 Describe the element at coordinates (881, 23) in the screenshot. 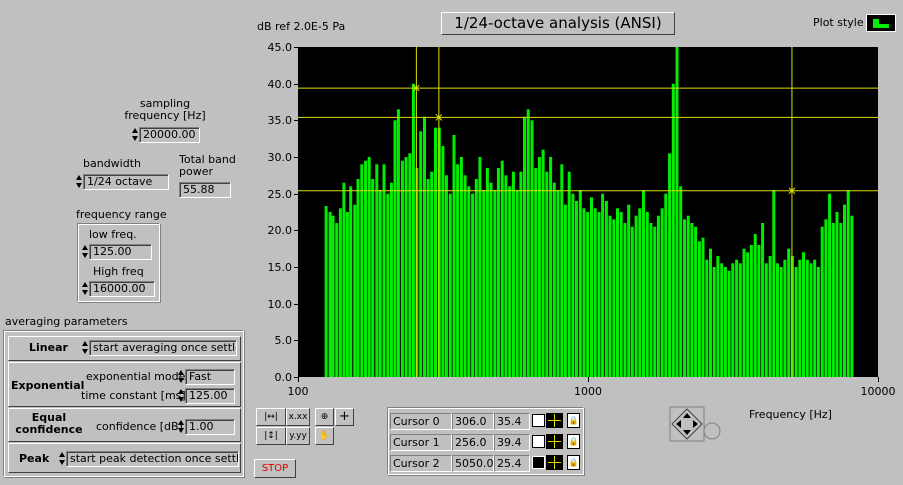

I see `plot-style-icon` at that location.